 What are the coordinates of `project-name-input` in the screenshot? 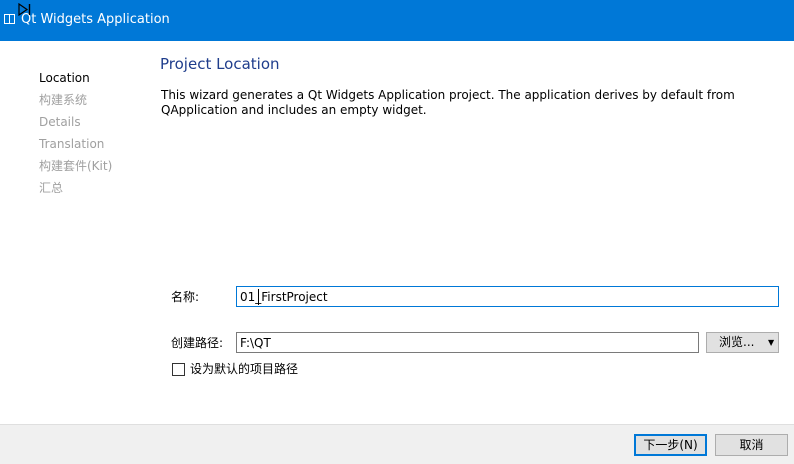 It's located at (507, 296).